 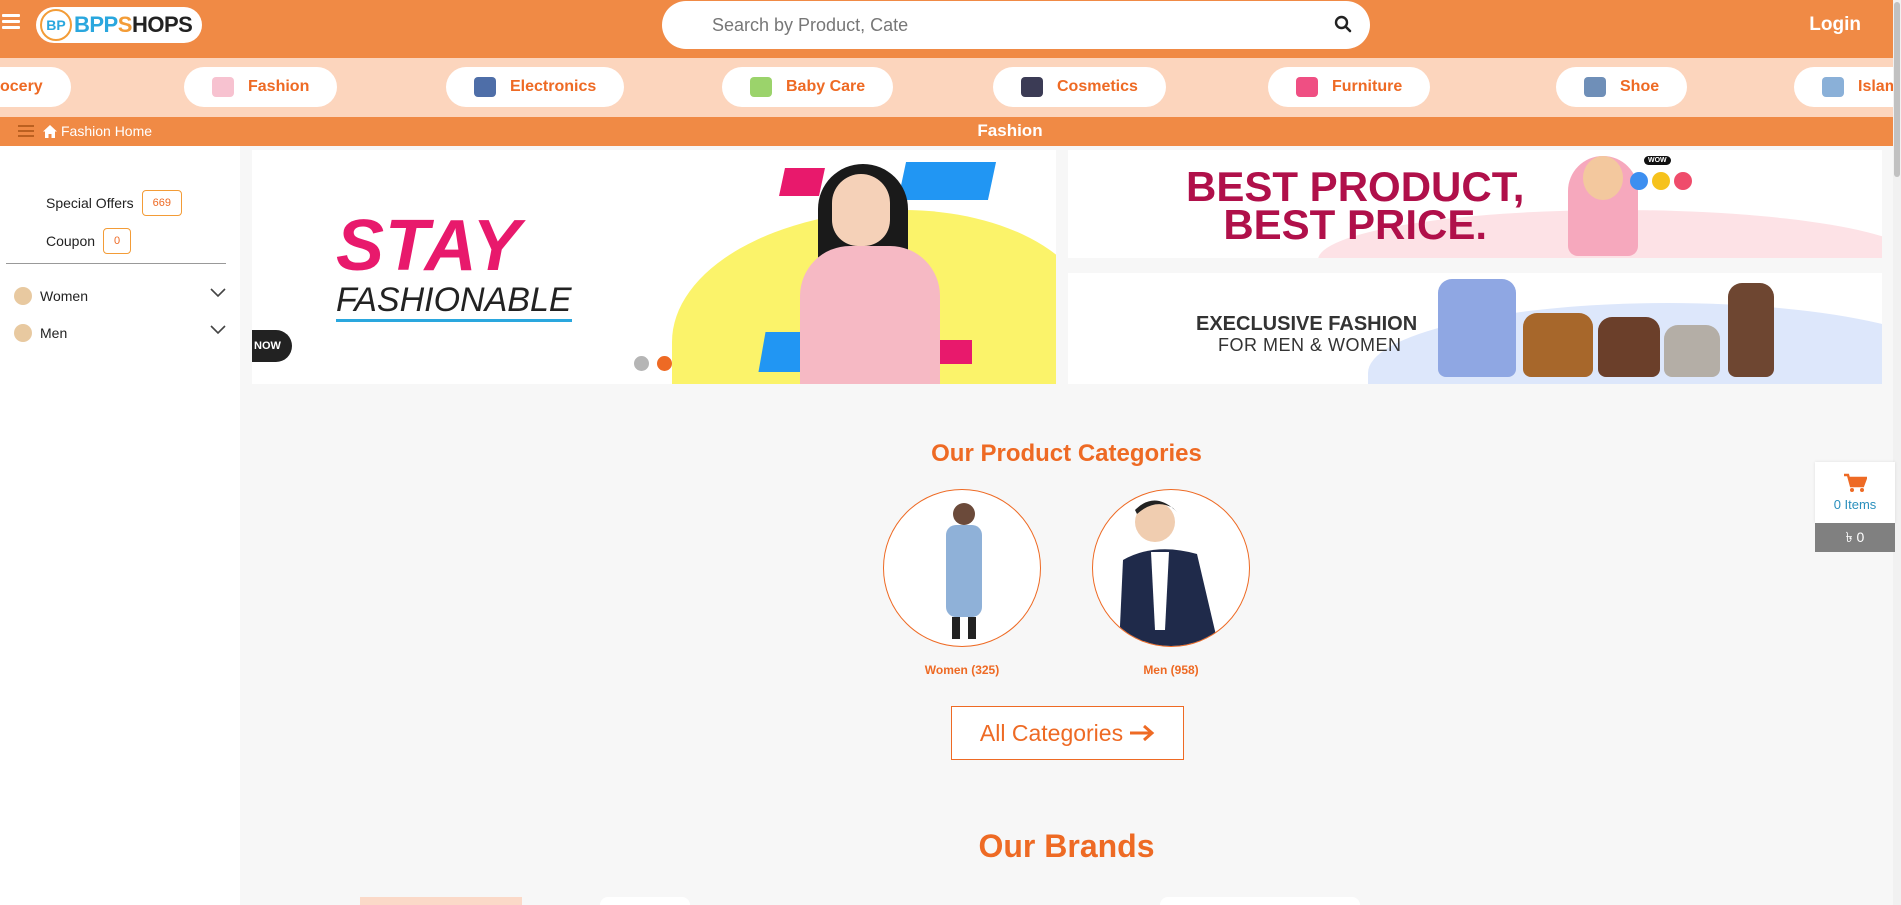 What do you see at coordinates (1002, 25) in the screenshot?
I see `search-input` at bounding box center [1002, 25].